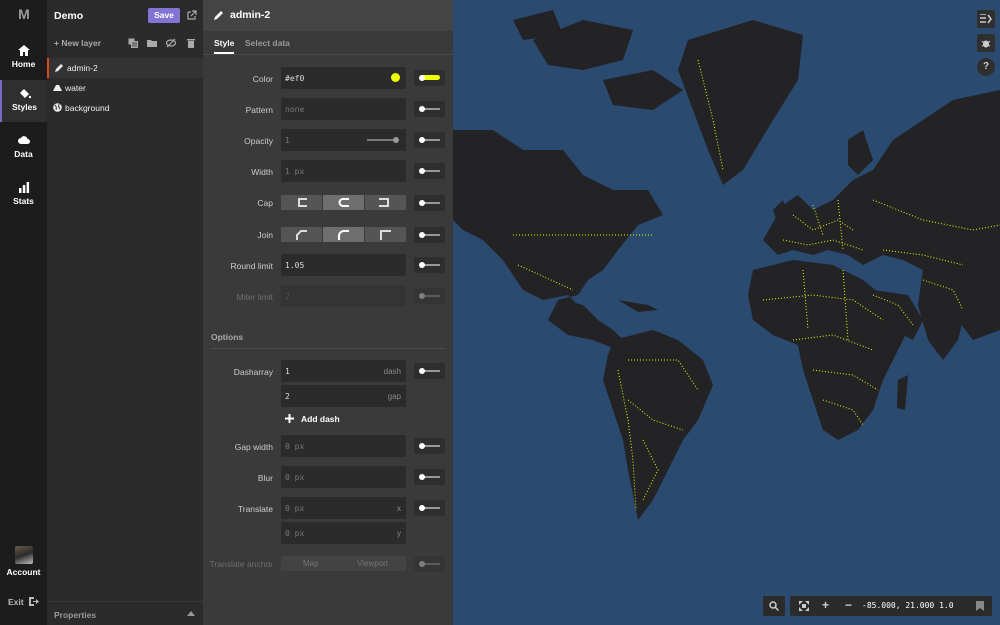 The image size is (1000, 625). Describe the element at coordinates (429, 140) in the screenshot. I see `opacity-zoom-toggle` at that location.